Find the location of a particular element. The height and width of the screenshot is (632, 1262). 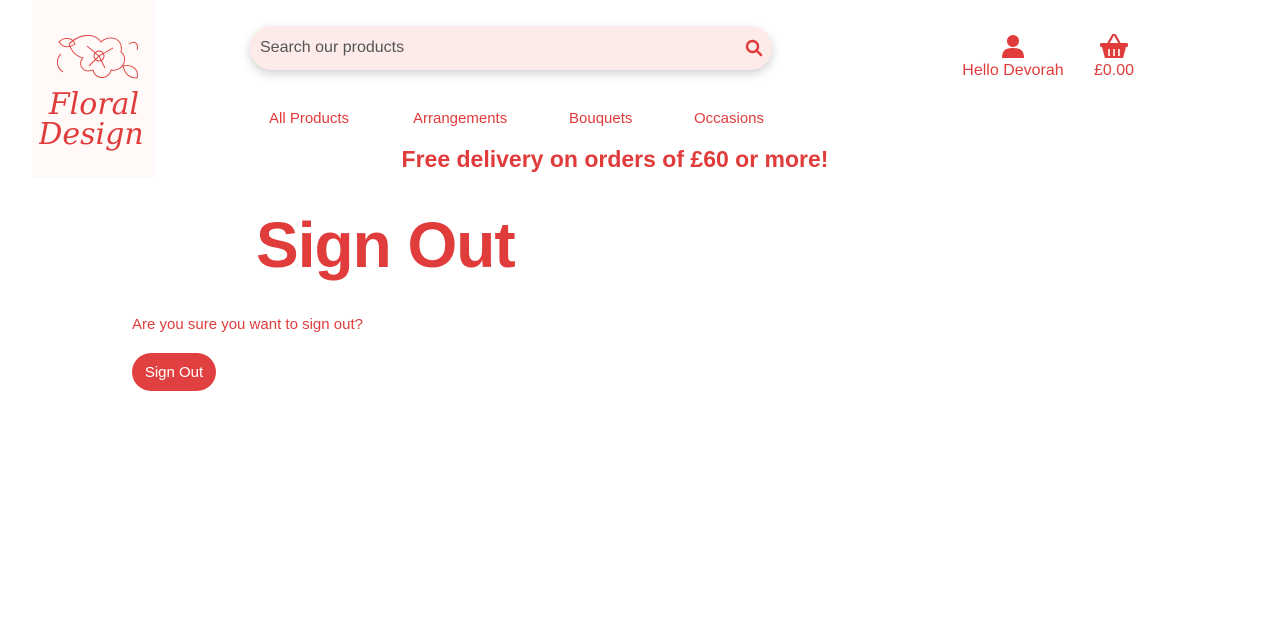

cart-button: £0.00 is located at coordinates (1114, 56).